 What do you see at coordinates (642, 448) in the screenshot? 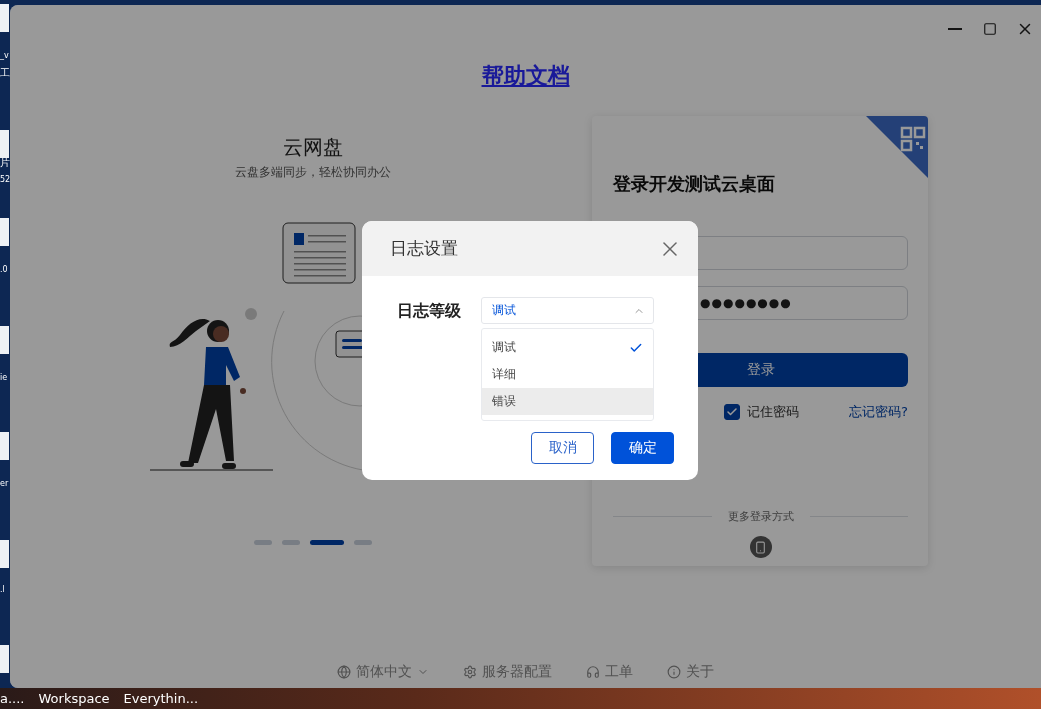
I see `confirm-button: 确定` at bounding box center [642, 448].